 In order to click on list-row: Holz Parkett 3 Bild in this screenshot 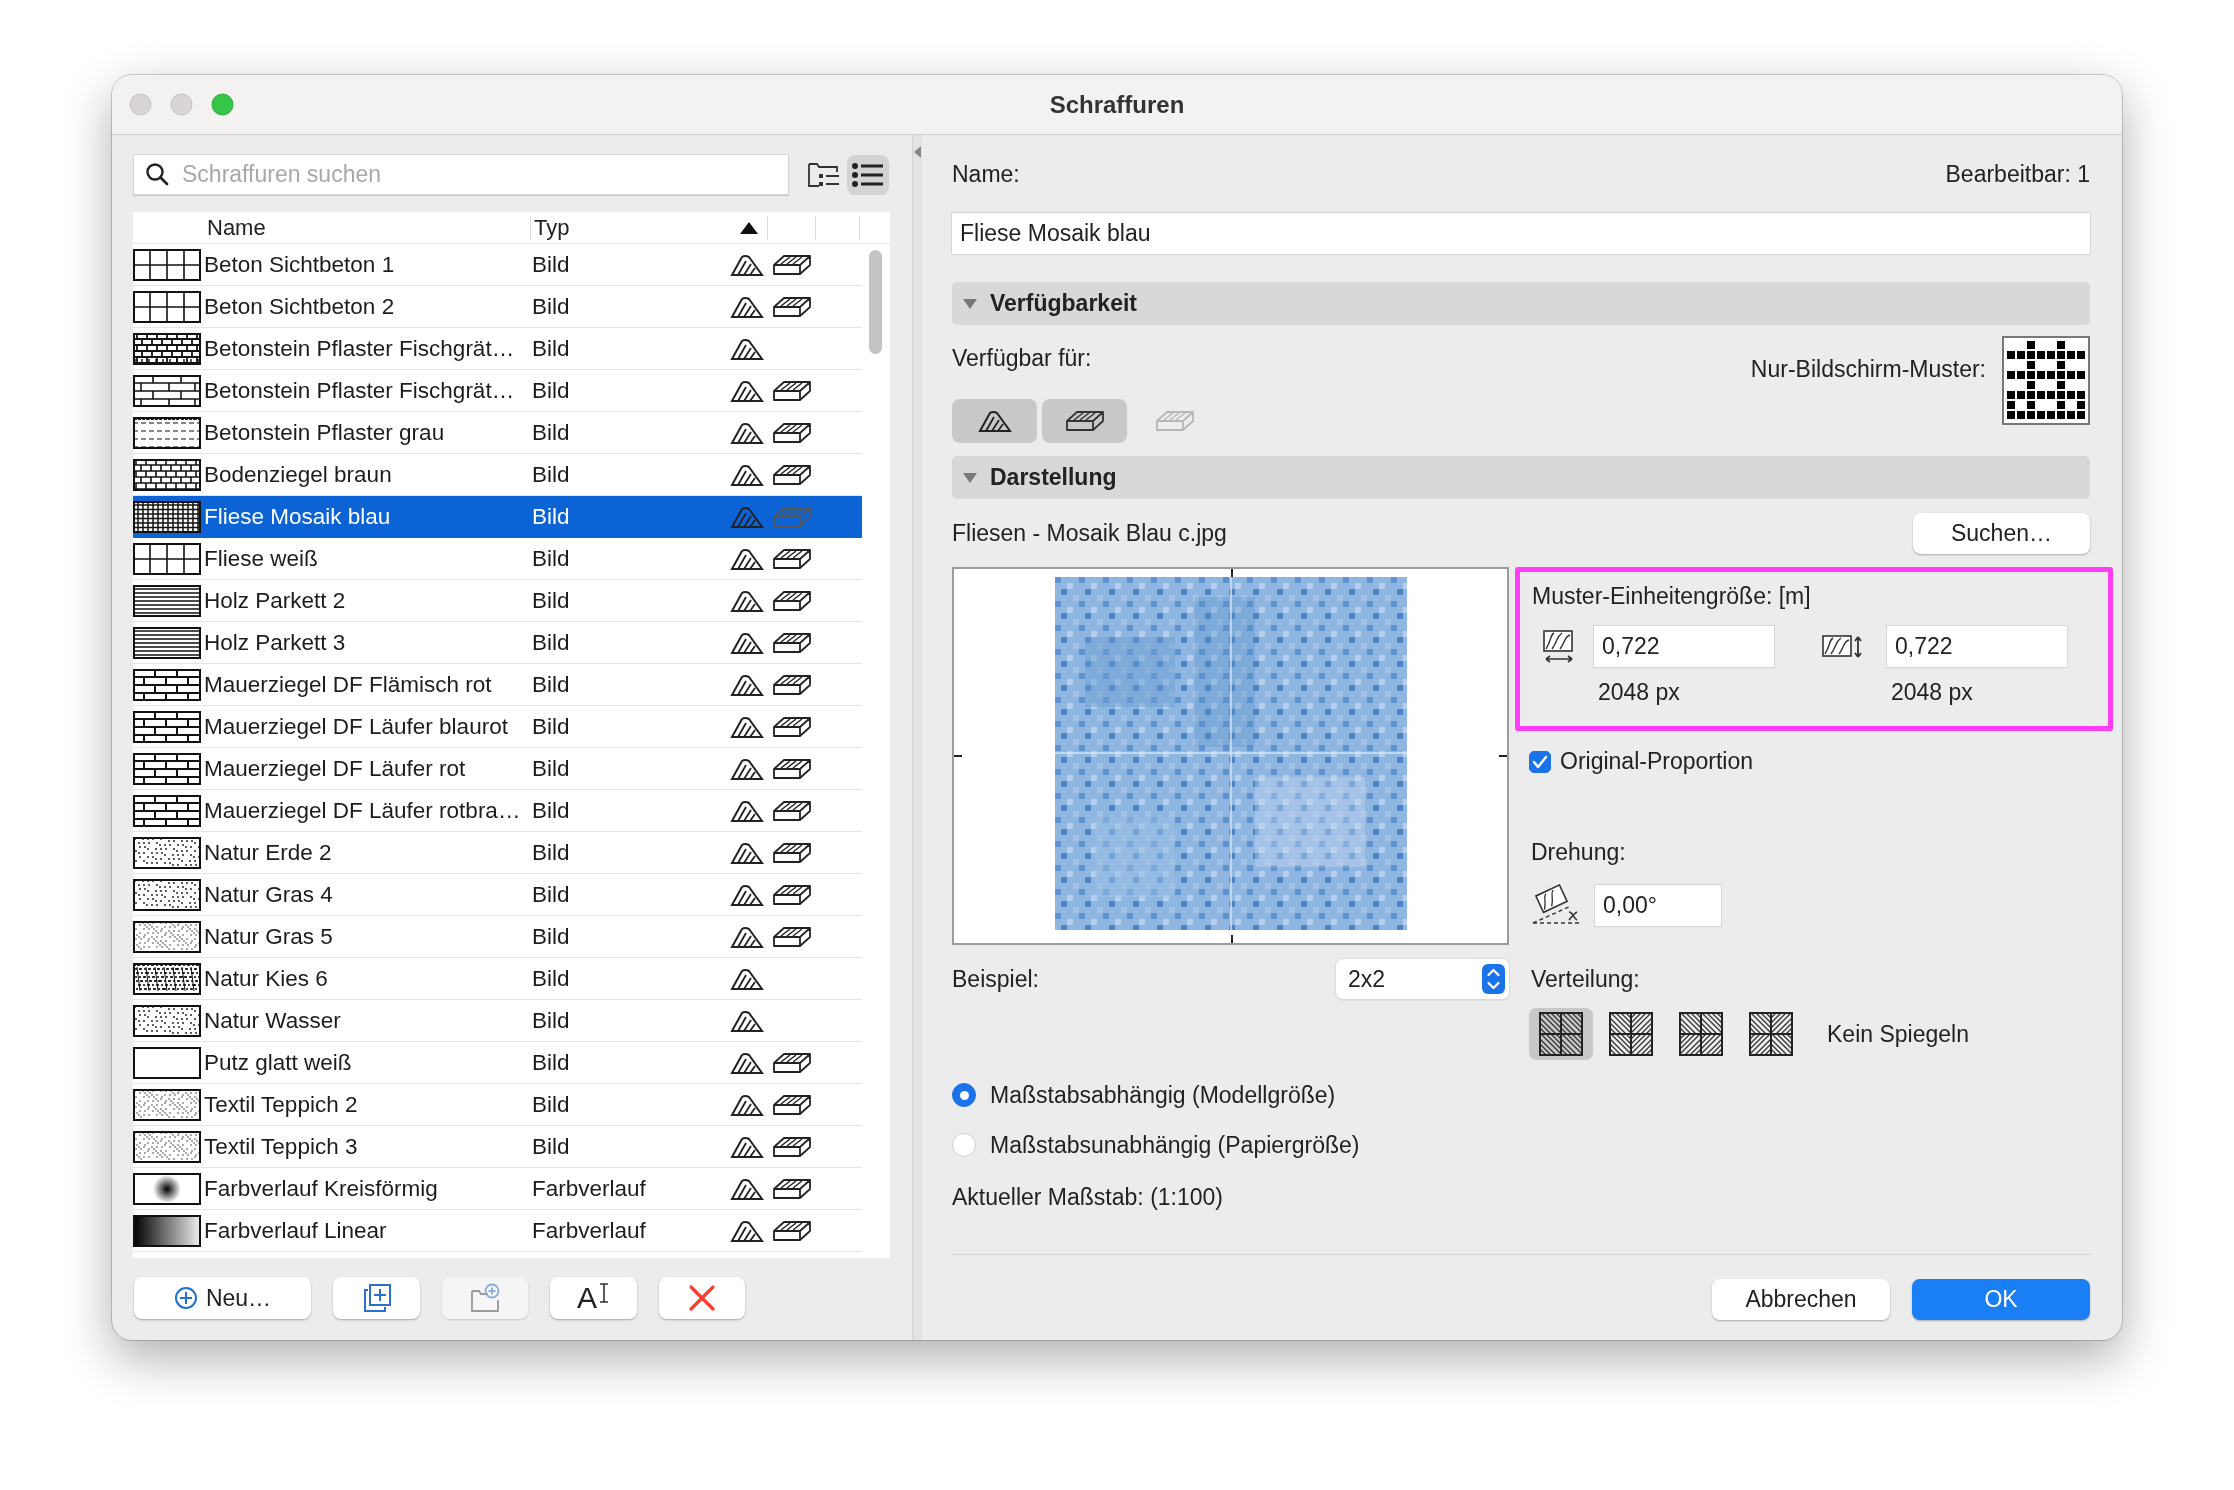, I will do `click(497, 643)`.